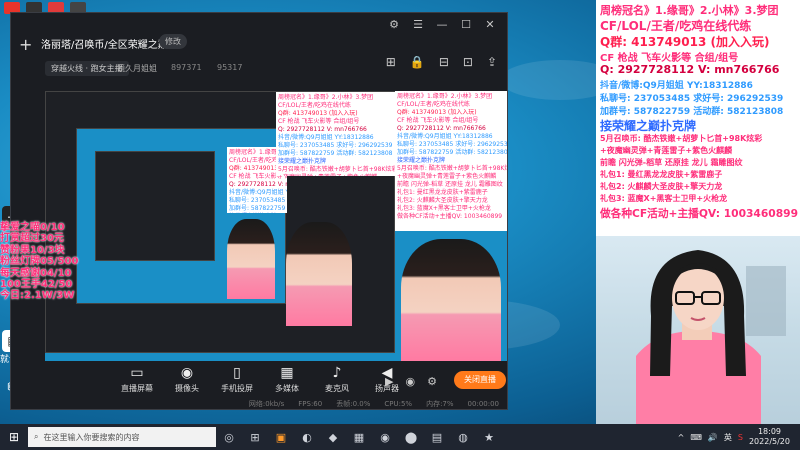 The height and width of the screenshot is (450, 800). Describe the element at coordinates (25, 44) in the screenshot. I see `add-source-button: +` at that location.